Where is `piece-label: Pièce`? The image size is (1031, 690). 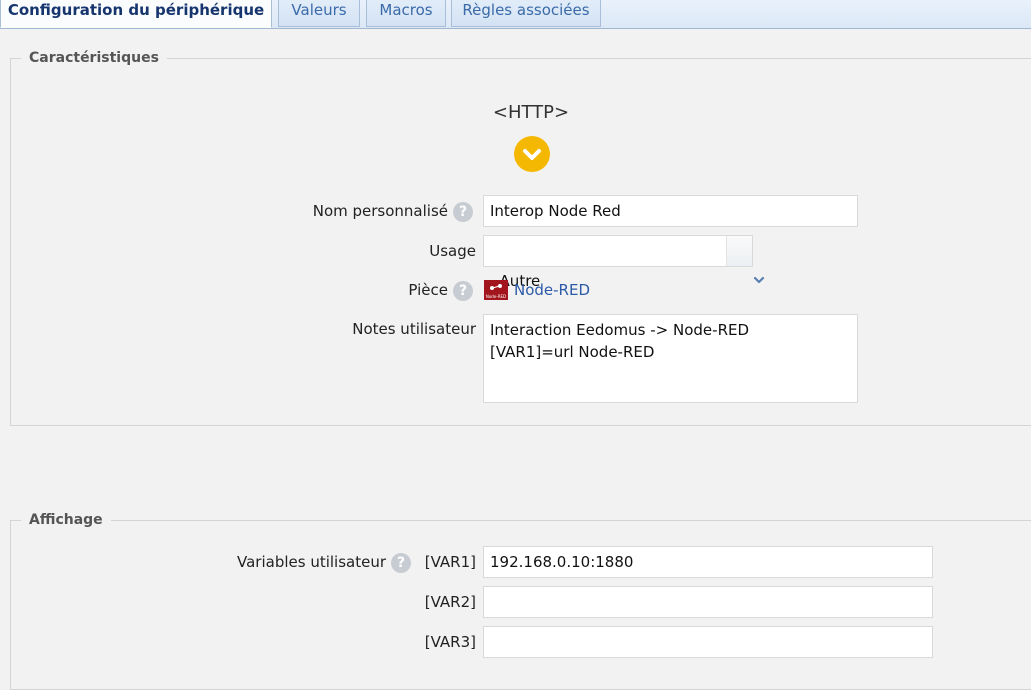
piece-label: Pièce is located at coordinates (428, 290).